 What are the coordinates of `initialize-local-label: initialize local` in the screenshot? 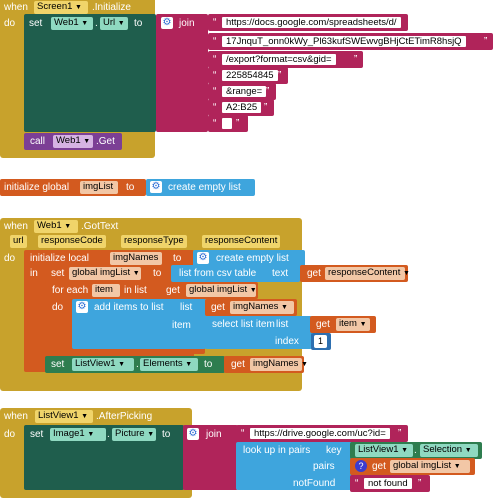 It's located at (59, 258).